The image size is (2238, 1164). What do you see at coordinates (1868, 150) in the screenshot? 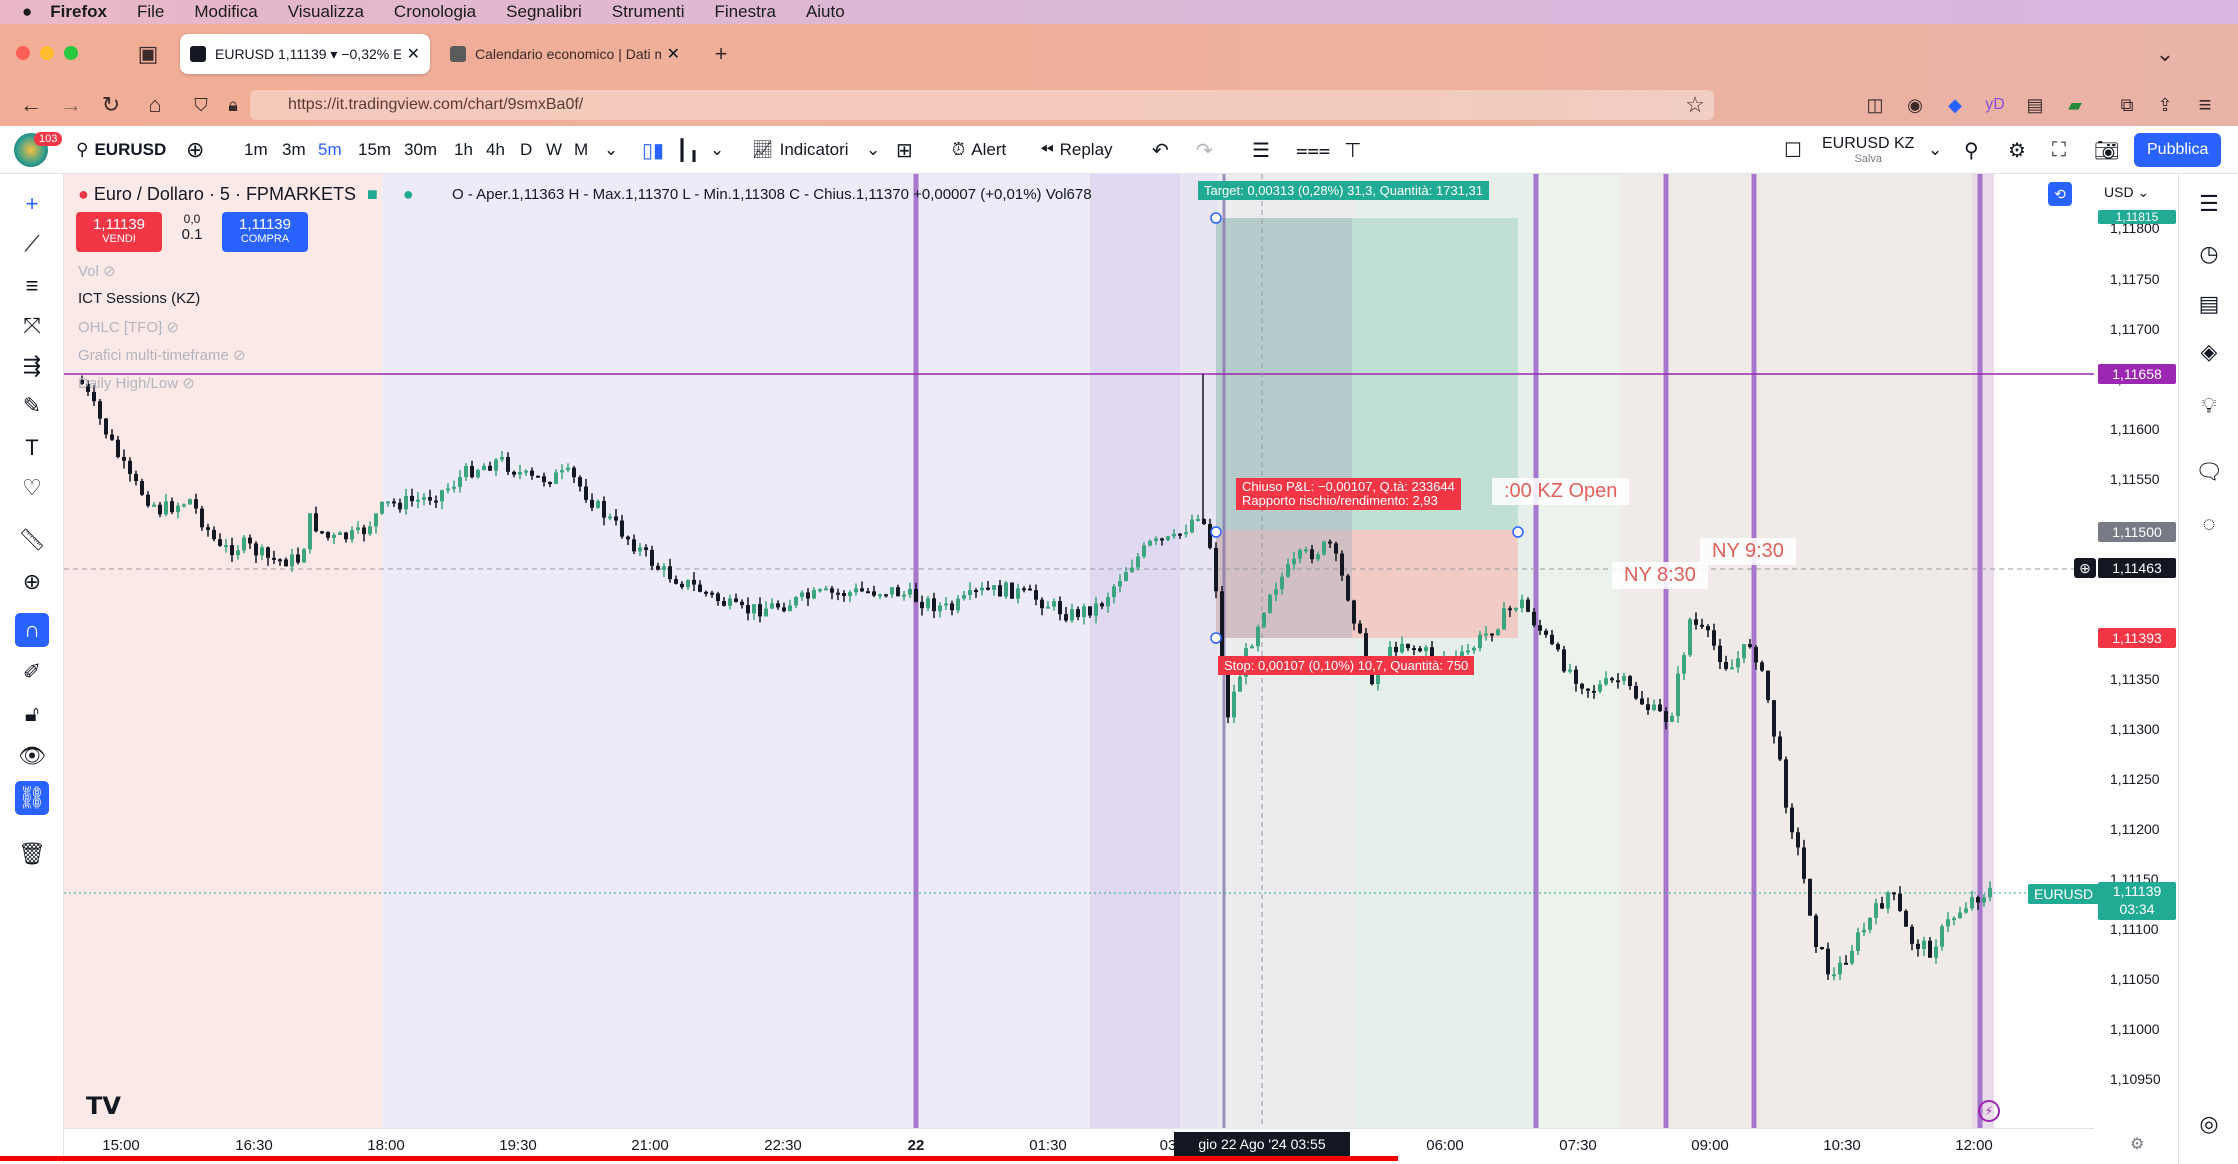
I see `layout-name: EURUSD KZ Salva` at bounding box center [1868, 150].